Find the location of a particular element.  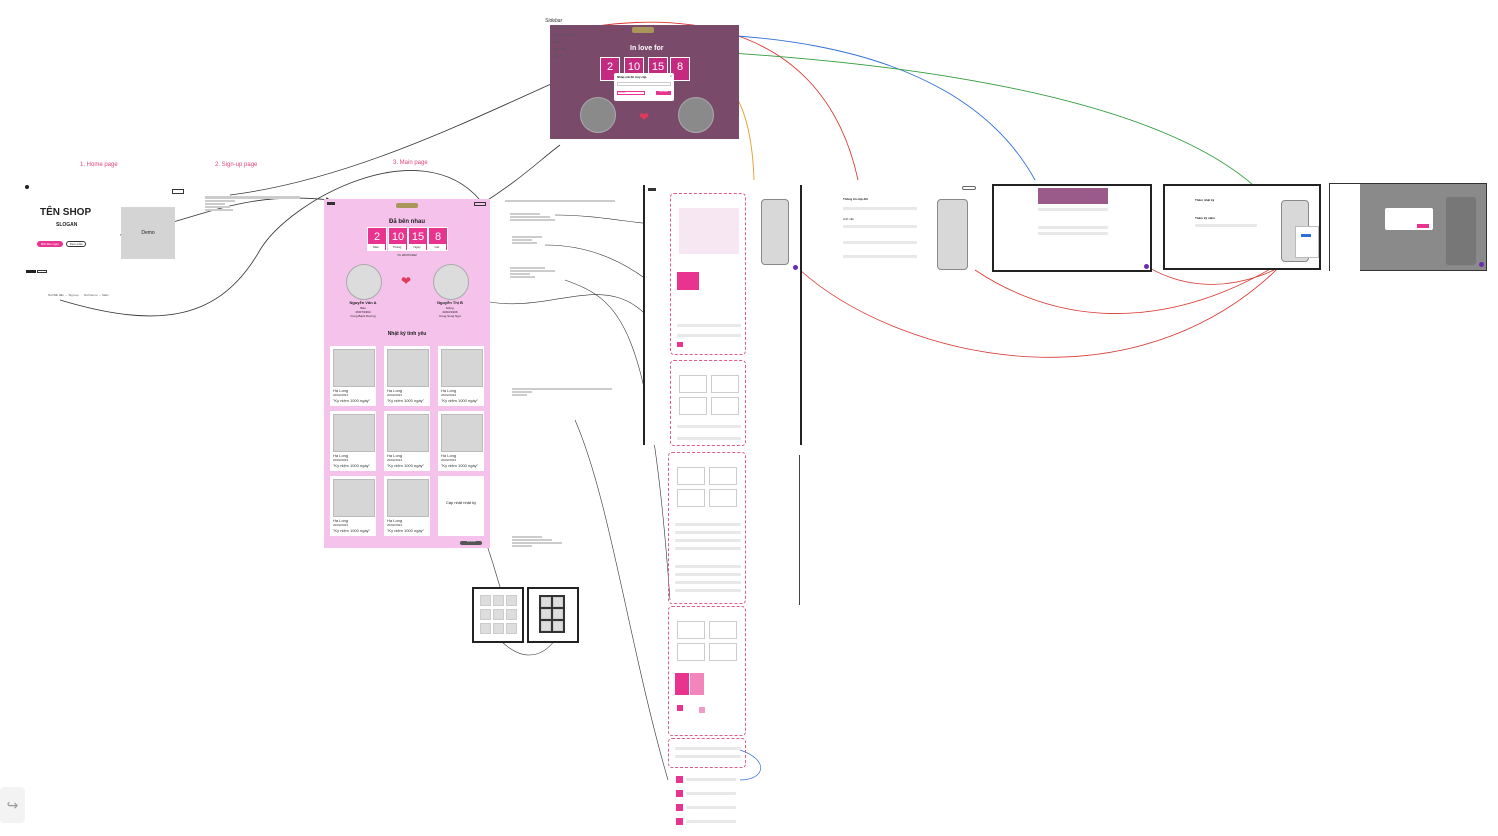

countdown-months-label: Tháng is located at coordinates (397, 247).